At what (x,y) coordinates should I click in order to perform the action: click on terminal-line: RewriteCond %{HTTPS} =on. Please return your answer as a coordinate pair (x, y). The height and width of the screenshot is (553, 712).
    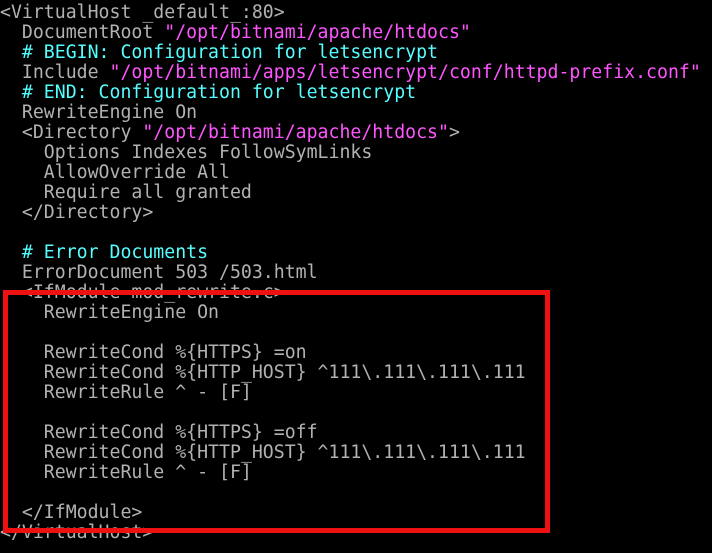
    Looking at the image, I should click on (153, 353).